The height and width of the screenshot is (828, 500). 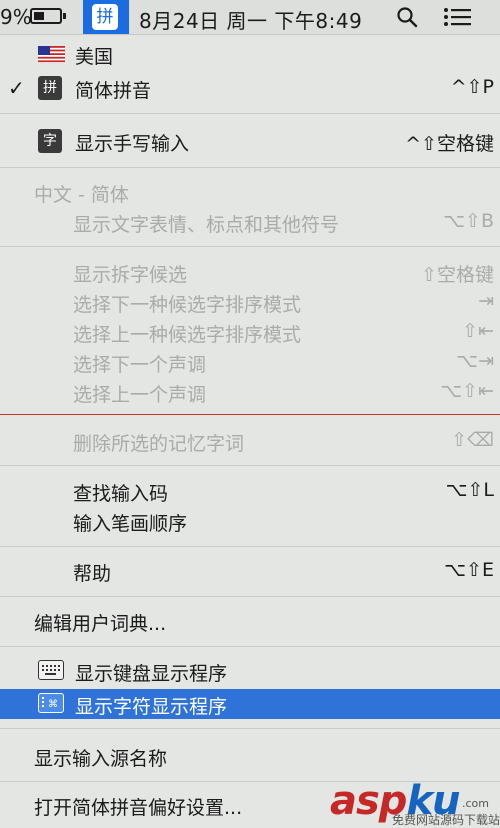 What do you see at coordinates (250, 54) in the screenshot?
I see `menu-item-us: 美国` at bounding box center [250, 54].